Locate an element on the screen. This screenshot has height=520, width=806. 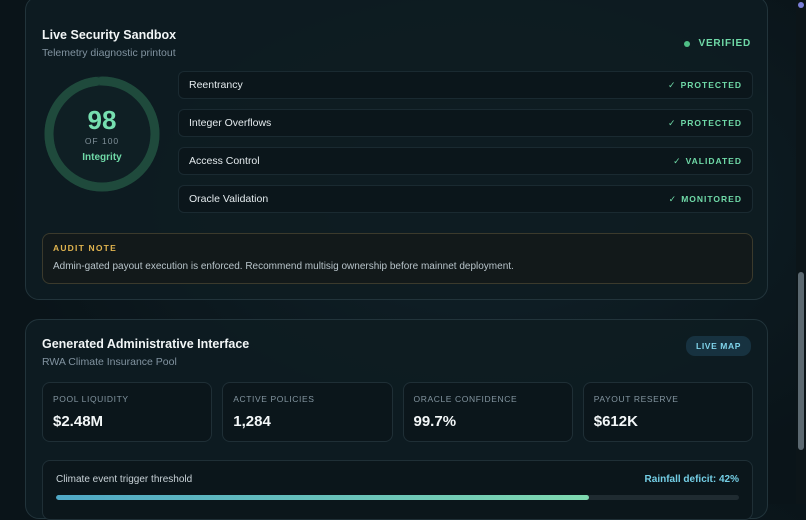
stat-label: PAYOUT RESERVE is located at coordinates (636, 399).